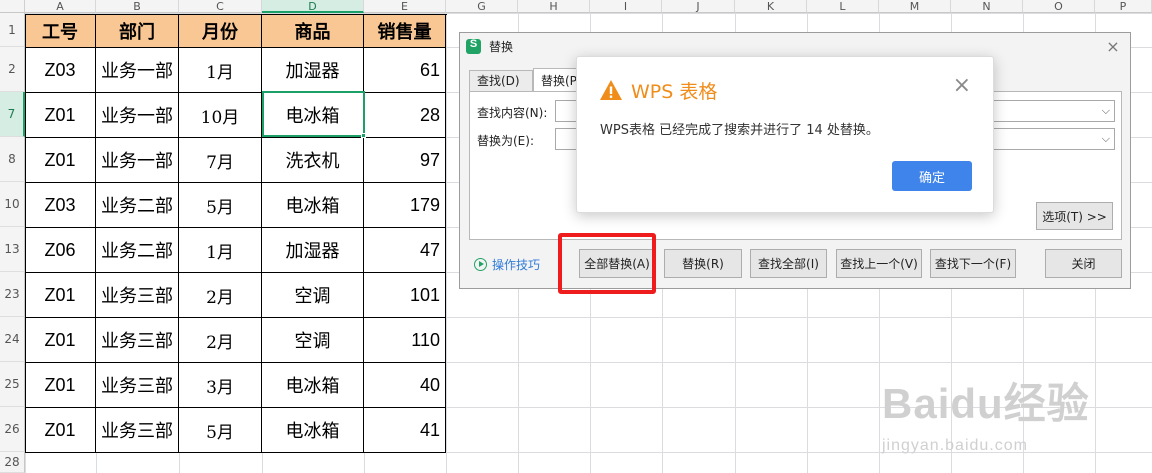 The image size is (1152, 473). I want to click on dialog-close-icon: ×, so click(1113, 47).